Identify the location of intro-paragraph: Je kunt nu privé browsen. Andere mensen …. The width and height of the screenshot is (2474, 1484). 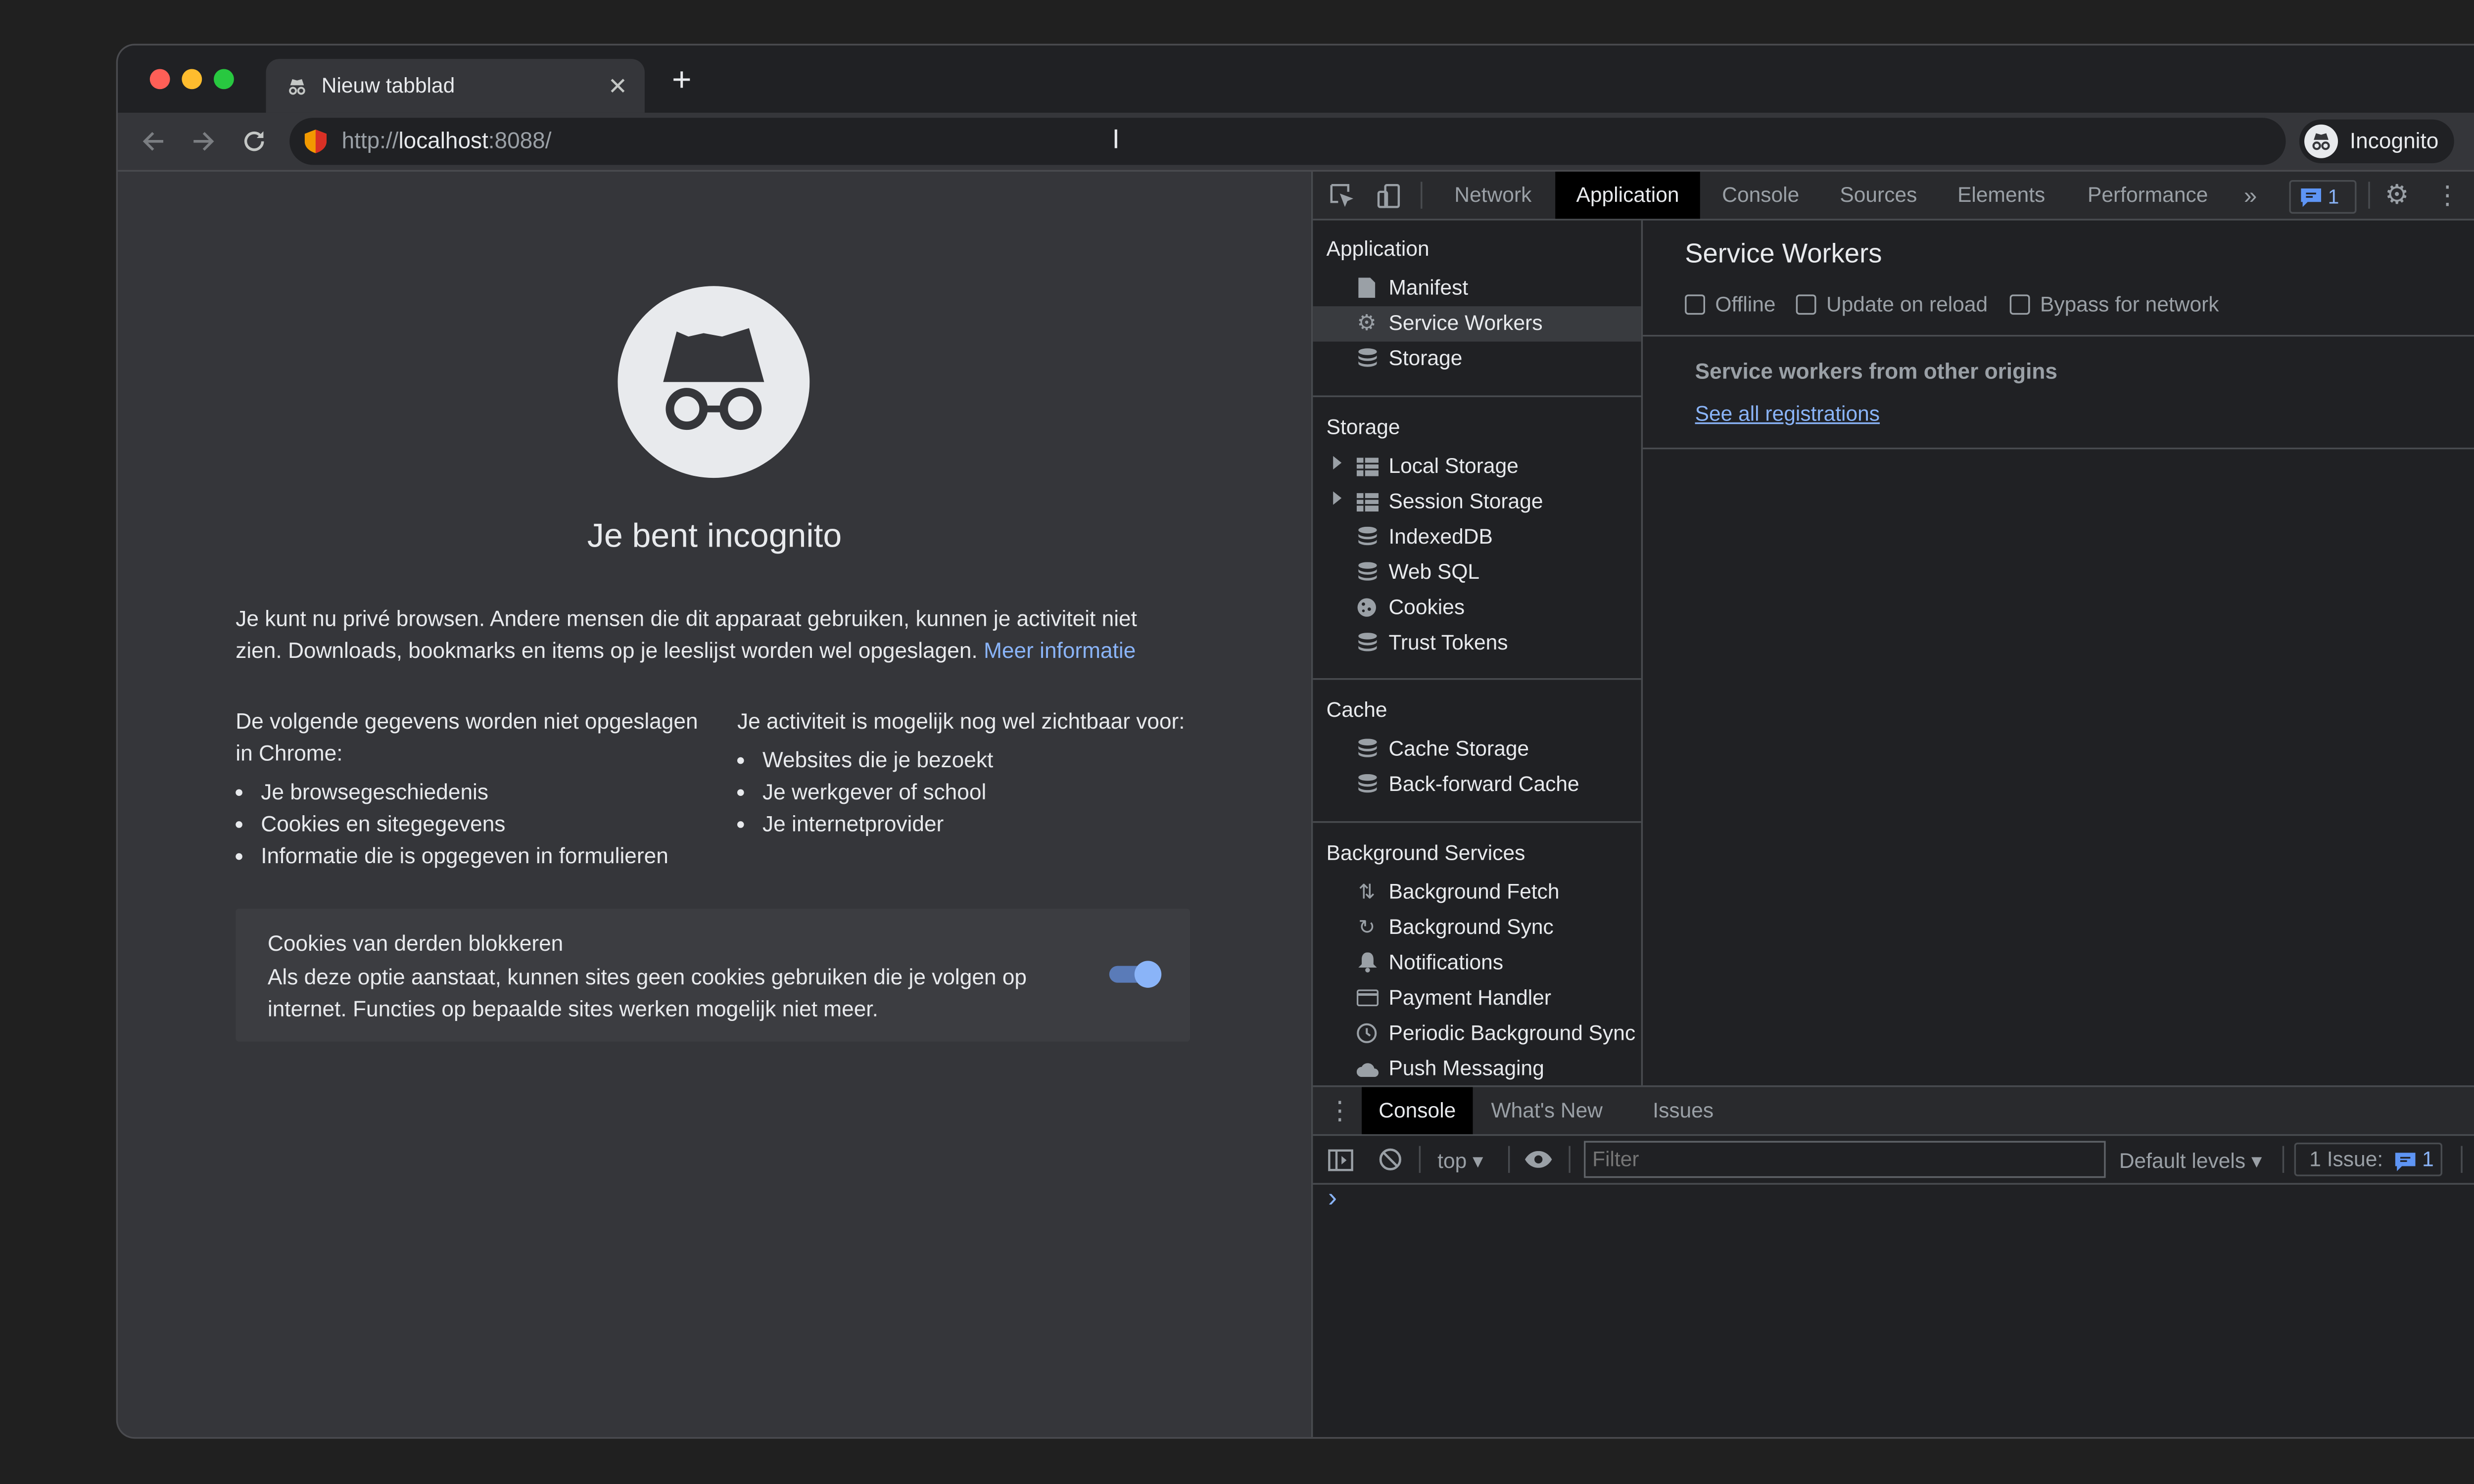
(712, 634).